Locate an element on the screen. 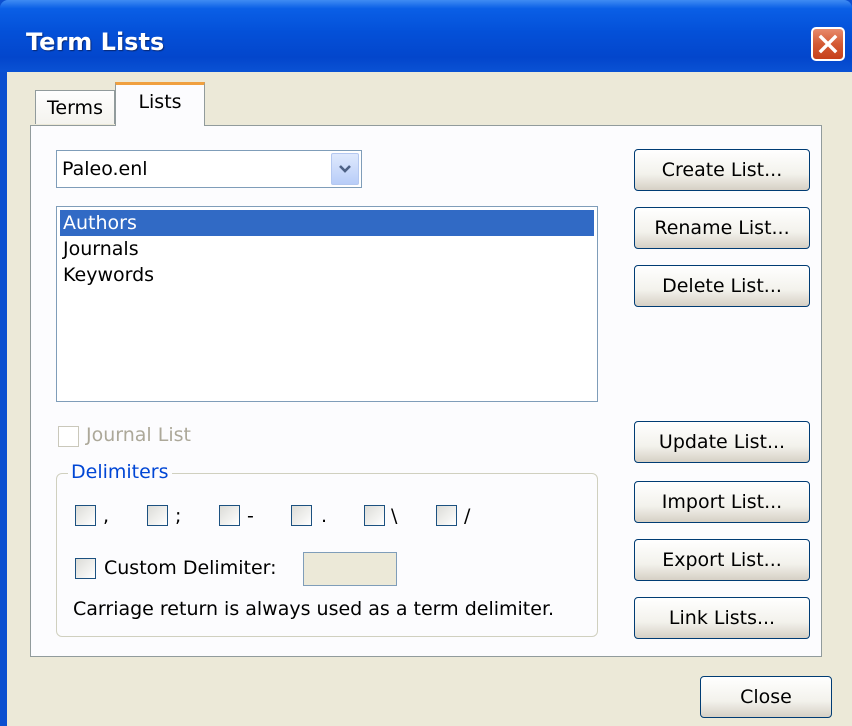  close-x-icon is located at coordinates (828, 44).